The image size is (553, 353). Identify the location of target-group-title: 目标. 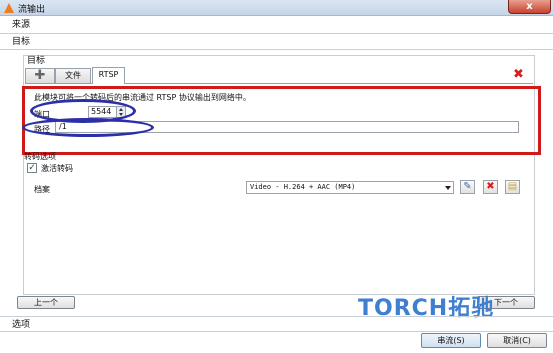
(36, 61).